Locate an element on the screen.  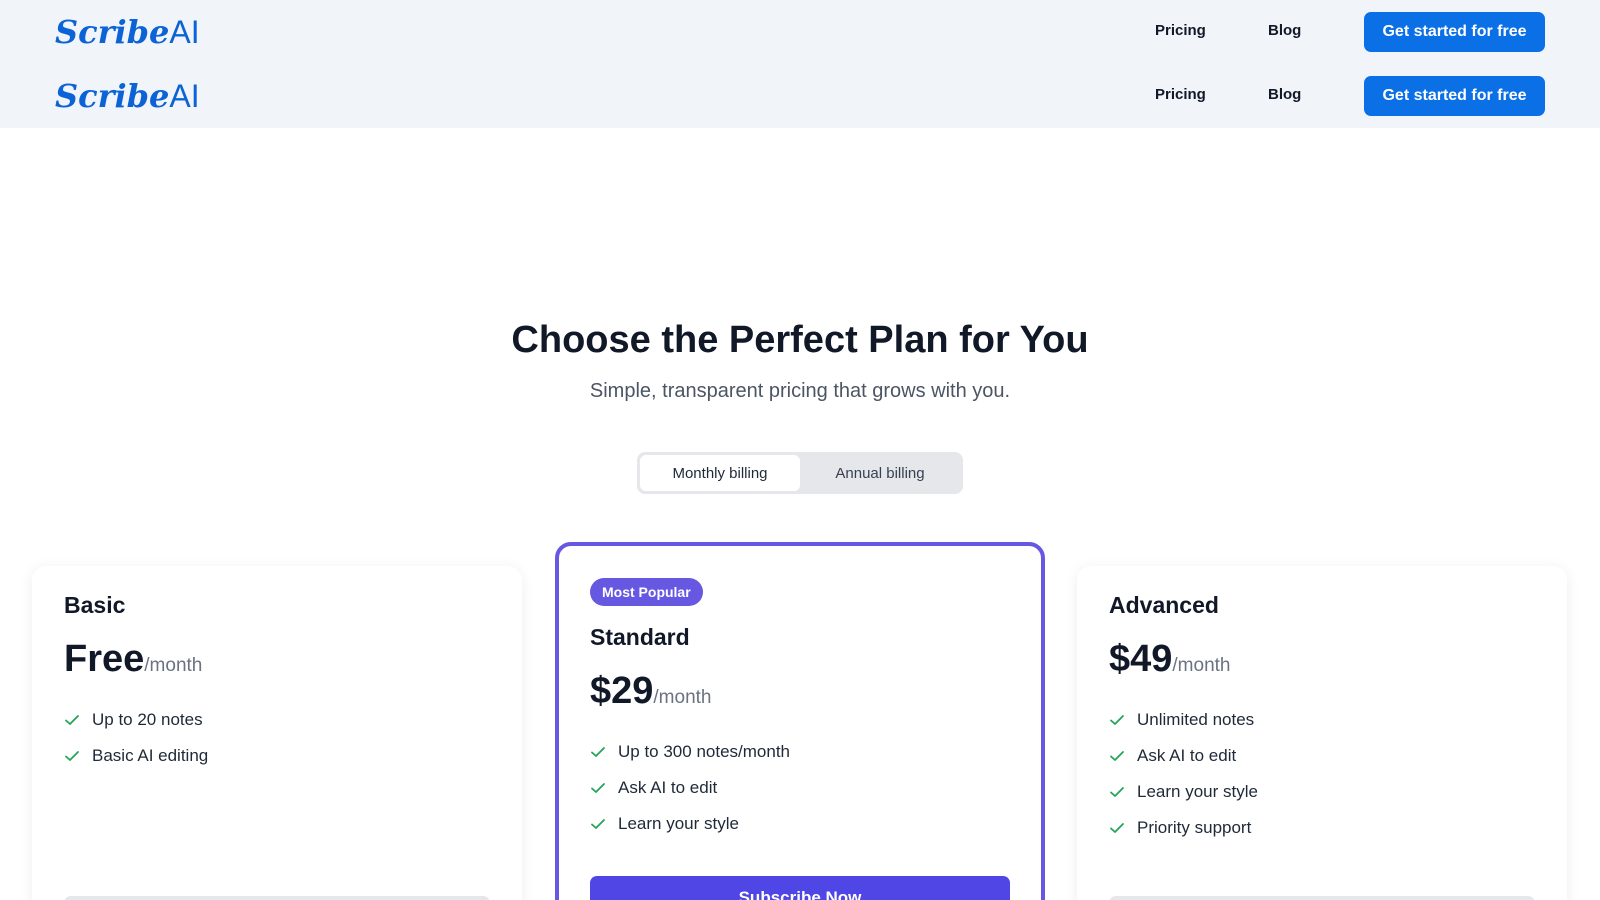
monthly-billing-option: Monthly billing is located at coordinates (720, 473).